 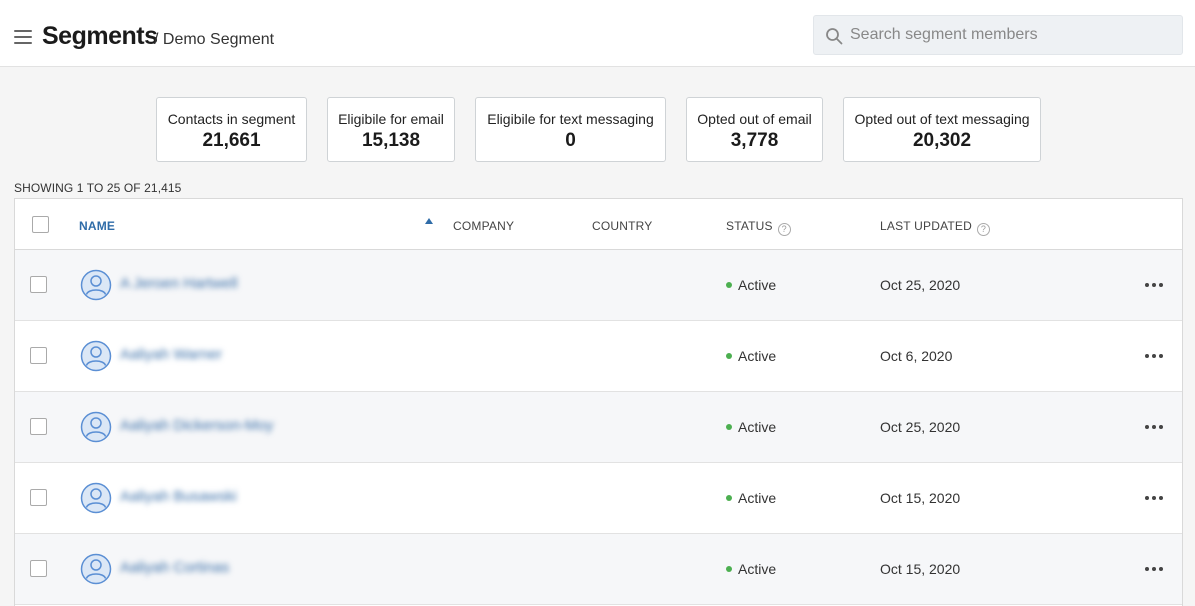 I want to click on breadcrumb: / Demo Segment, so click(x=214, y=39).